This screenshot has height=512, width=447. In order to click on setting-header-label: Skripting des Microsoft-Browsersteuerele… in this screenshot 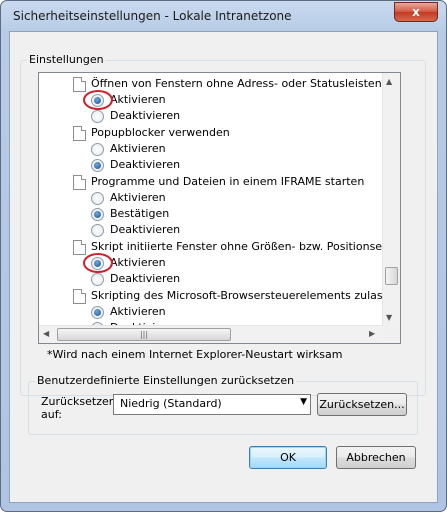, I will do `click(237, 295)`.